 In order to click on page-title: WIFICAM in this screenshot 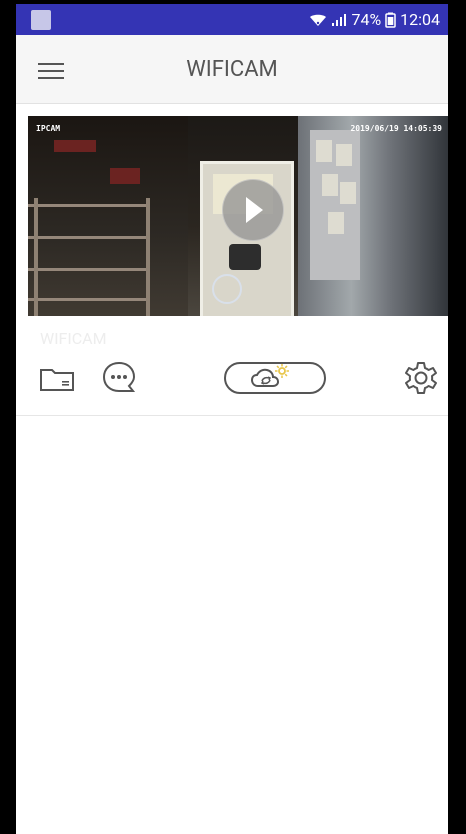, I will do `click(232, 69)`.